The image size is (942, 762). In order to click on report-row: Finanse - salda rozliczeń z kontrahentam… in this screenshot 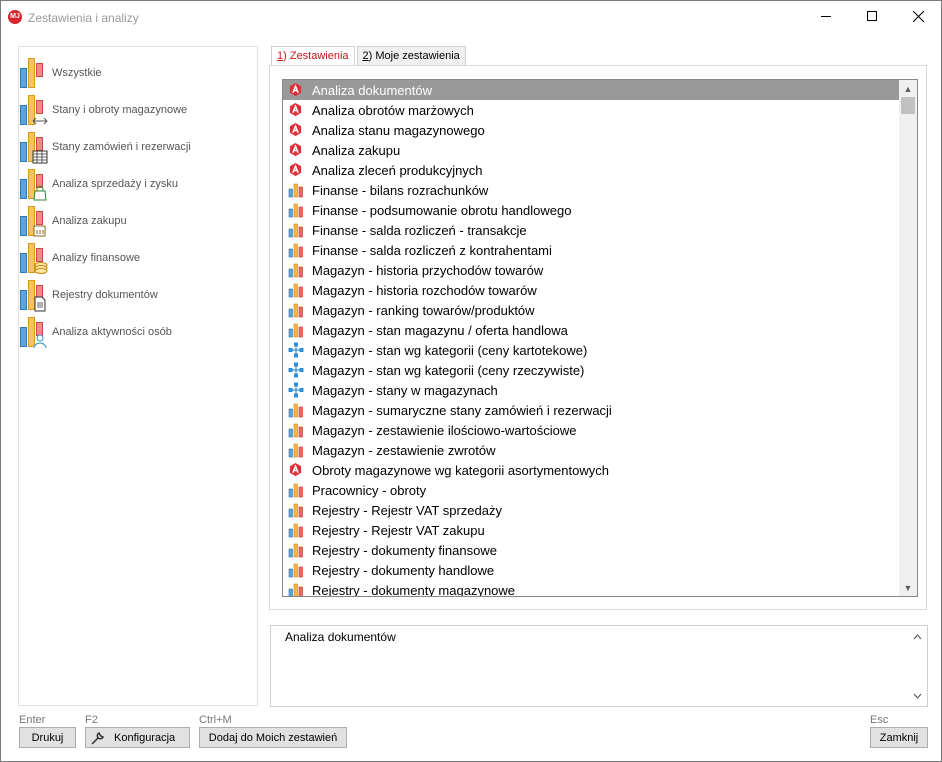, I will do `click(591, 250)`.